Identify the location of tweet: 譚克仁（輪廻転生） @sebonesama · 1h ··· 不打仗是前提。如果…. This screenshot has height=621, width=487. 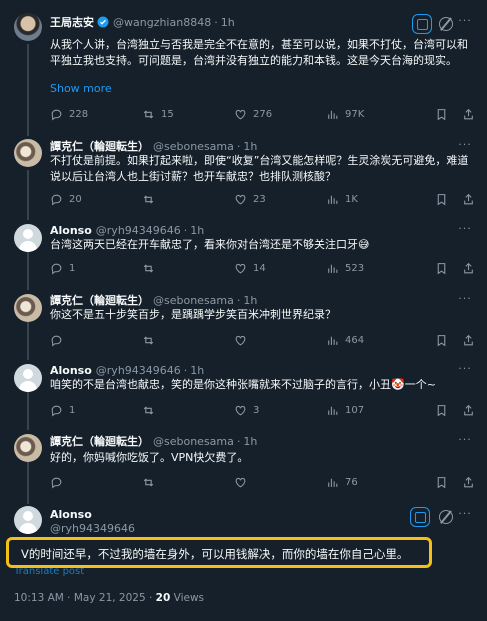
(243, 174).